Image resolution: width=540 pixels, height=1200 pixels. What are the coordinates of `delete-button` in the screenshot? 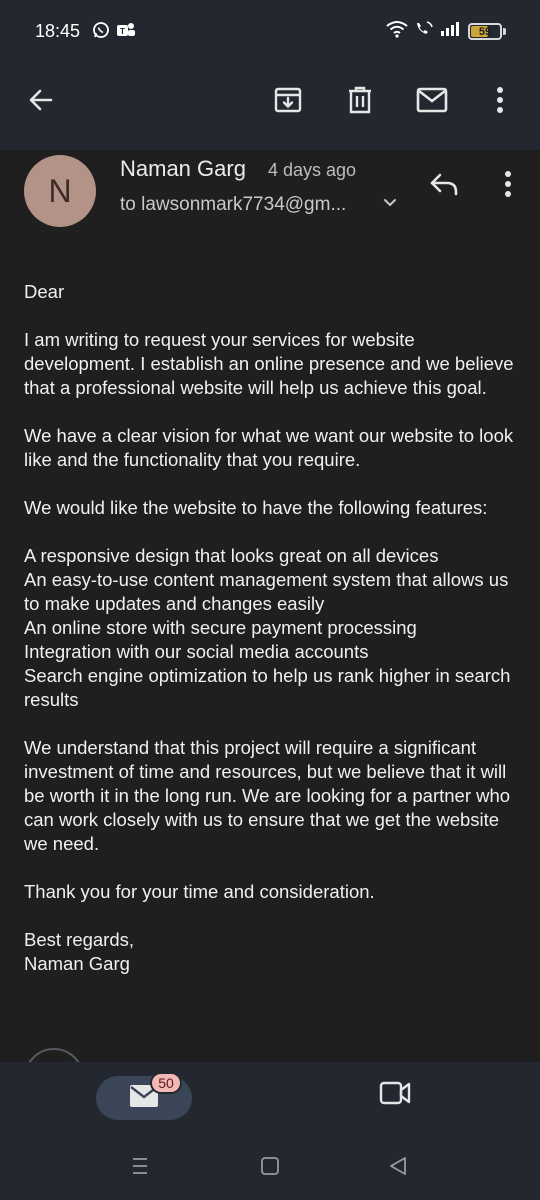 It's located at (360, 102).